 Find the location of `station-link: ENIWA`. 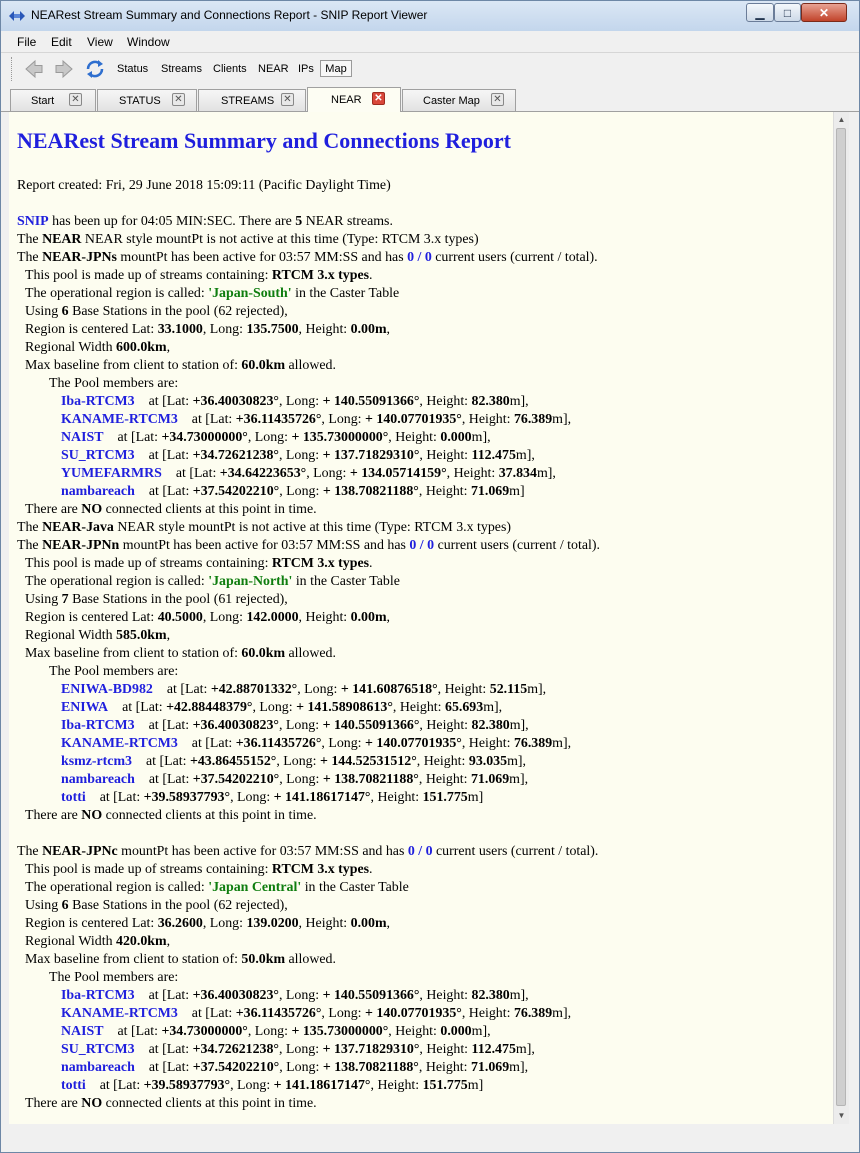

station-link: ENIWA is located at coordinates (84, 707).